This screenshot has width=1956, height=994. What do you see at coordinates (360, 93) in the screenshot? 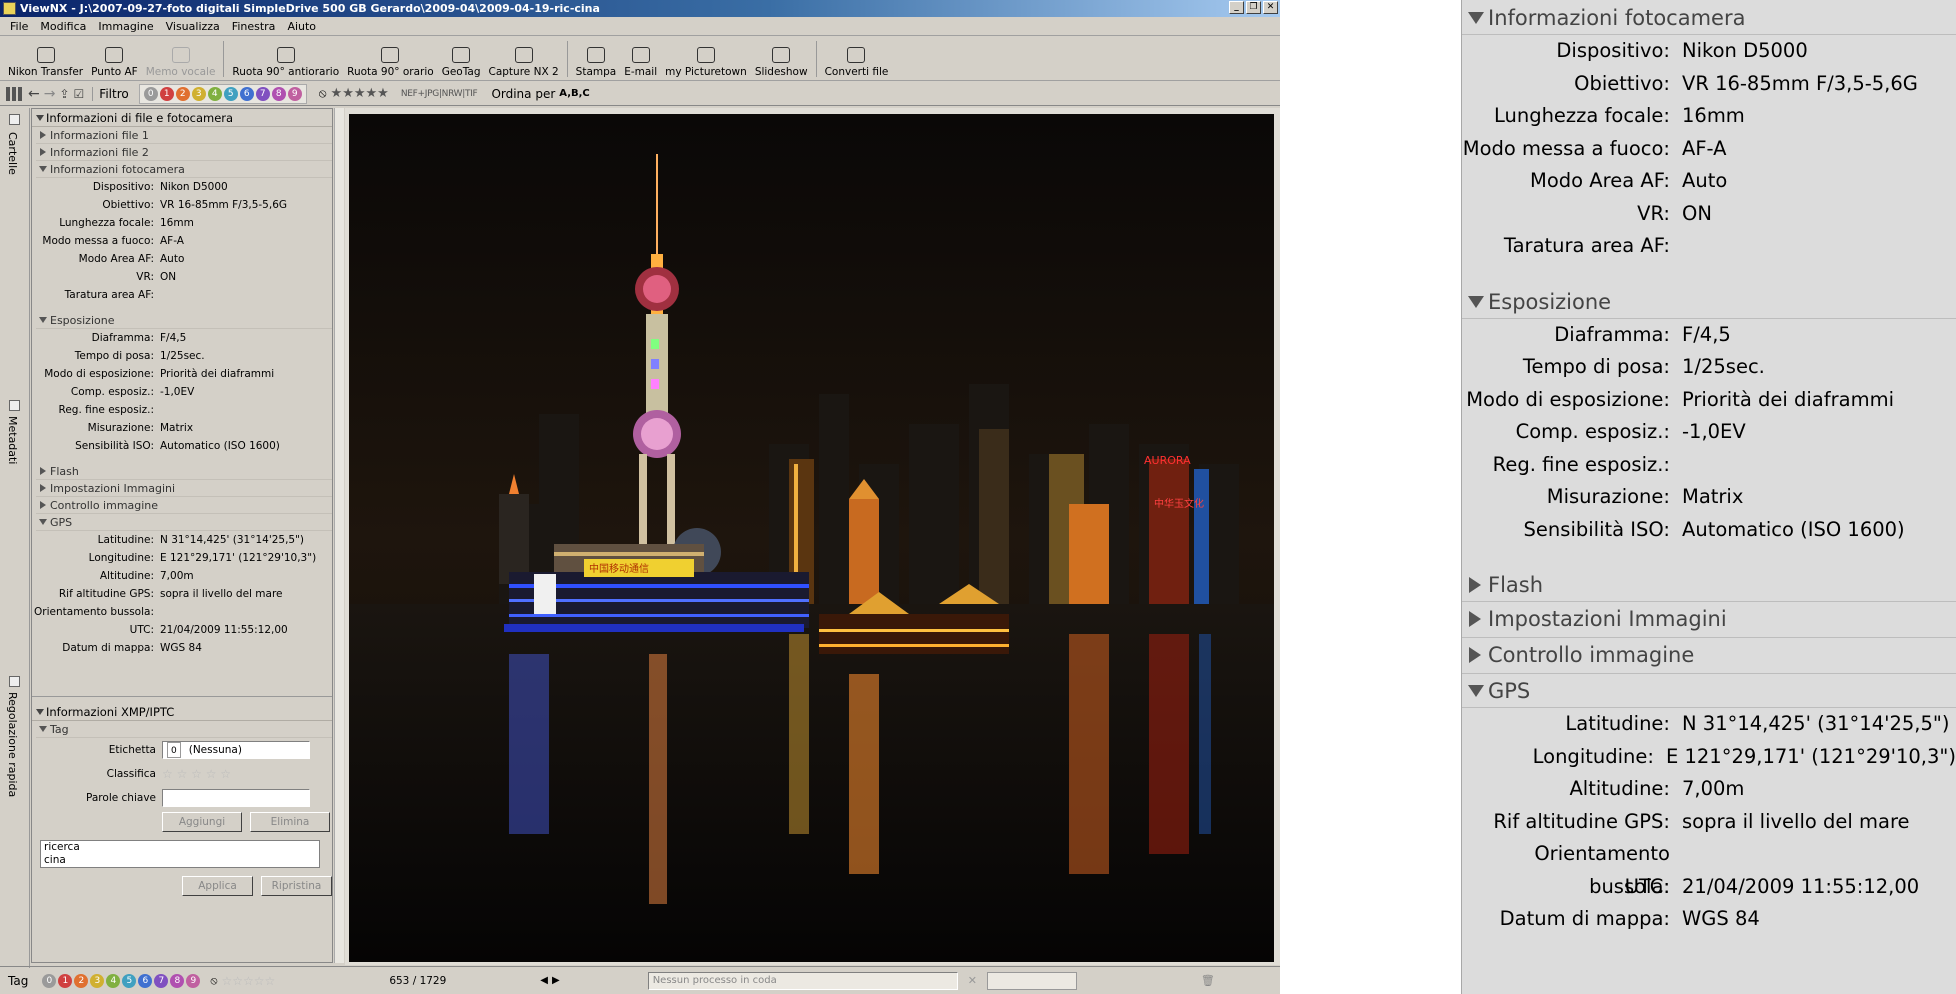
I see `rating-filter: ★★★★★` at bounding box center [360, 93].